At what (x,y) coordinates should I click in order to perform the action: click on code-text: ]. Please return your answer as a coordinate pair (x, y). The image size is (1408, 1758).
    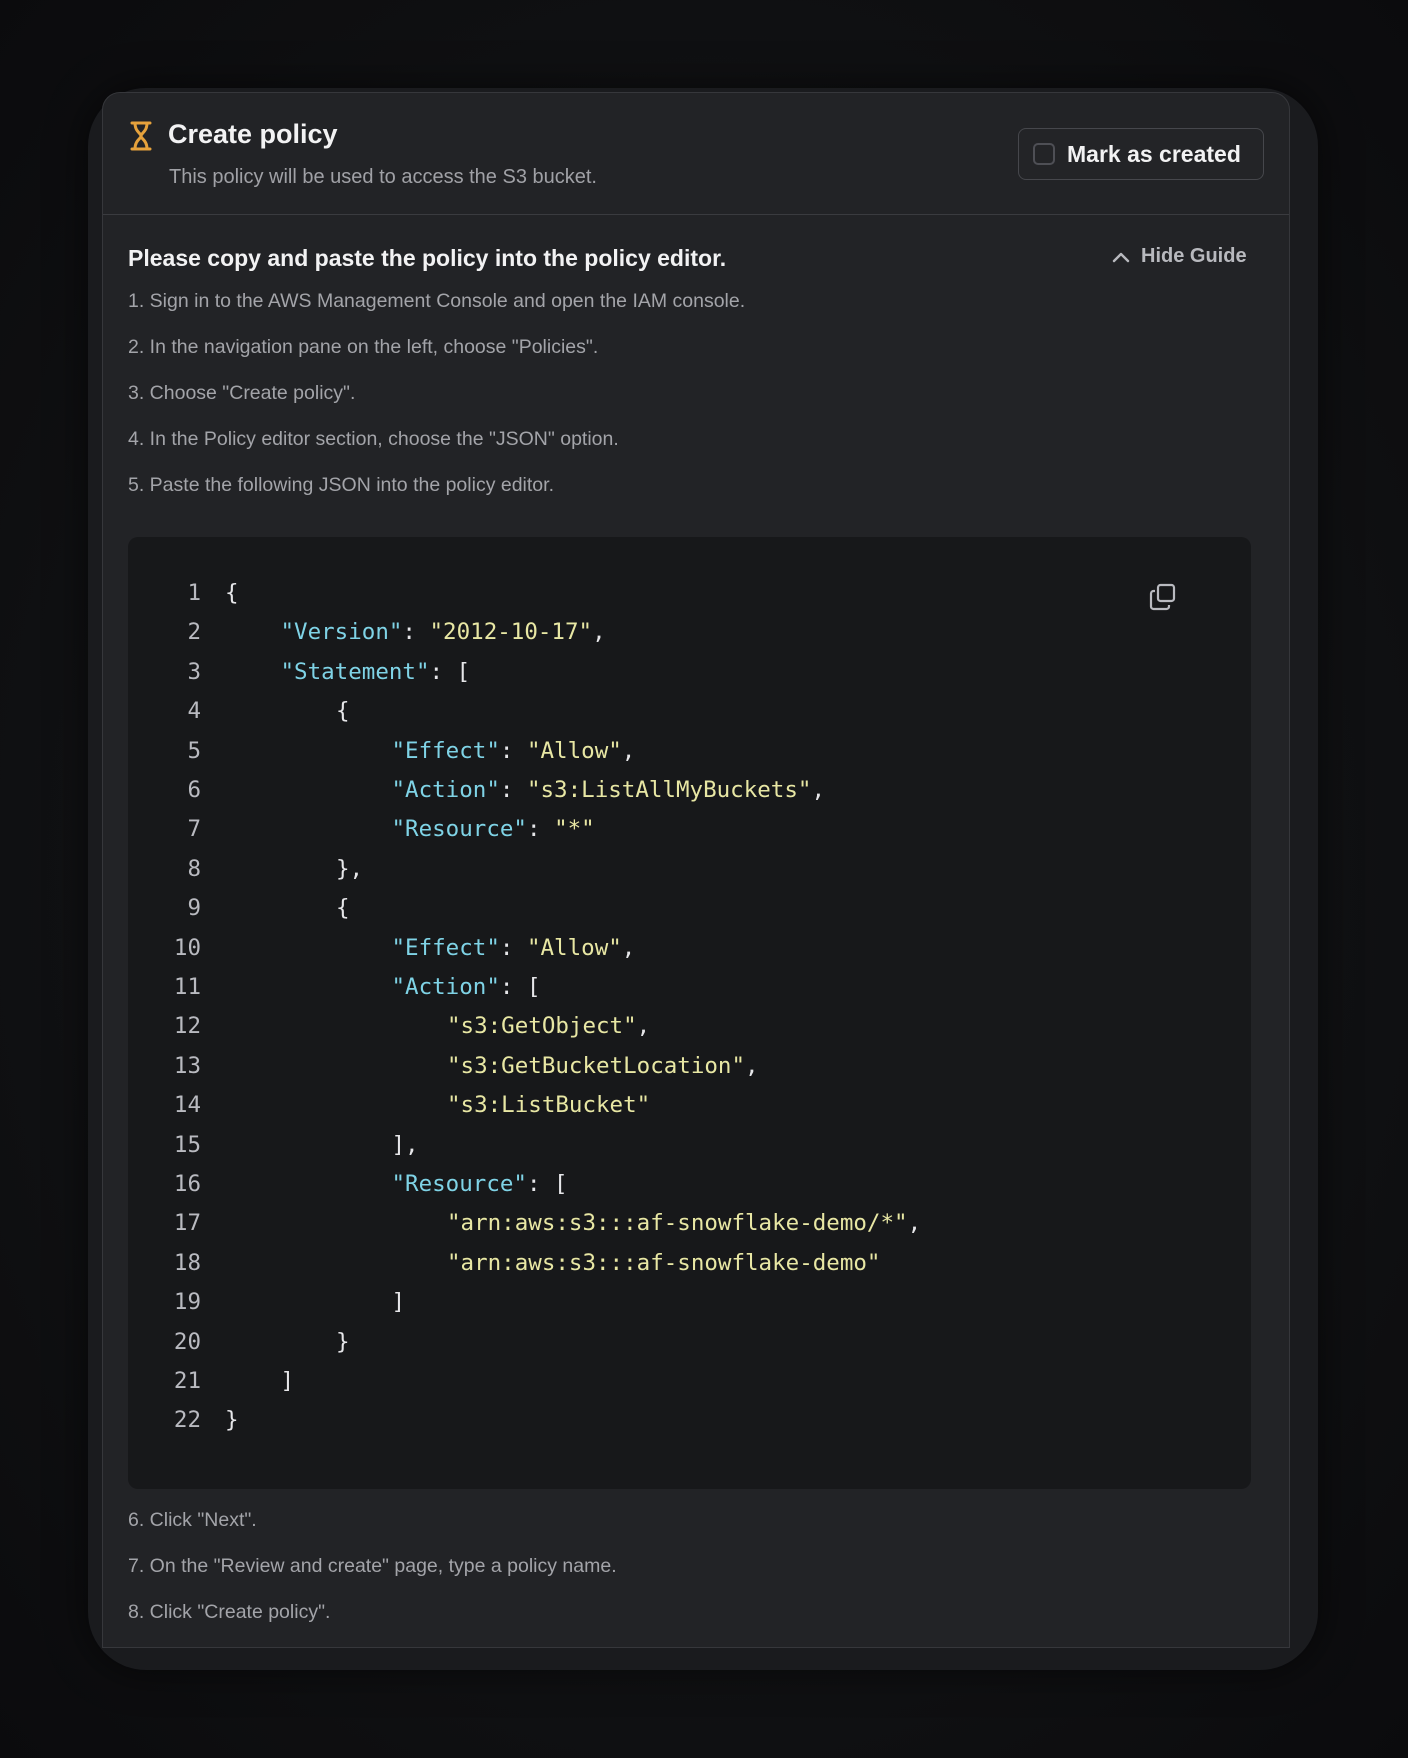
    Looking at the image, I should click on (399, 1302).